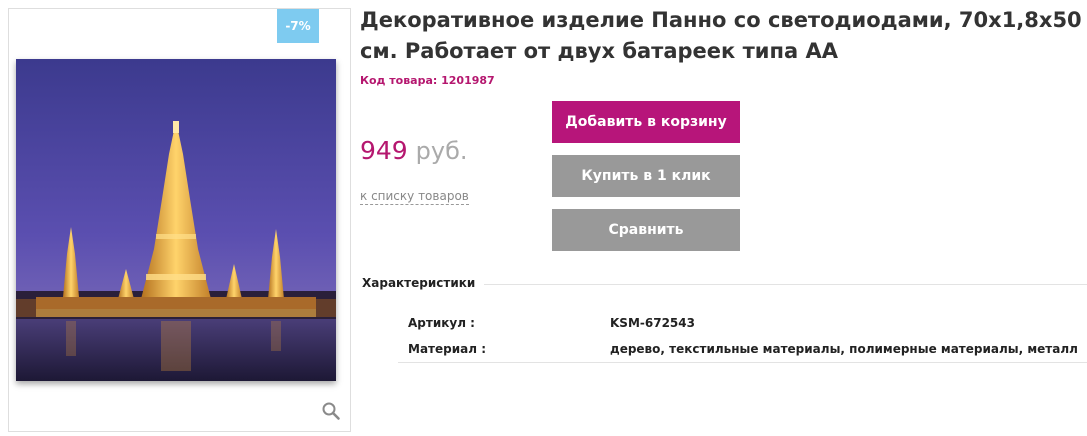  What do you see at coordinates (468, 80) in the screenshot?
I see `product-code-value: 1201987` at bounding box center [468, 80].